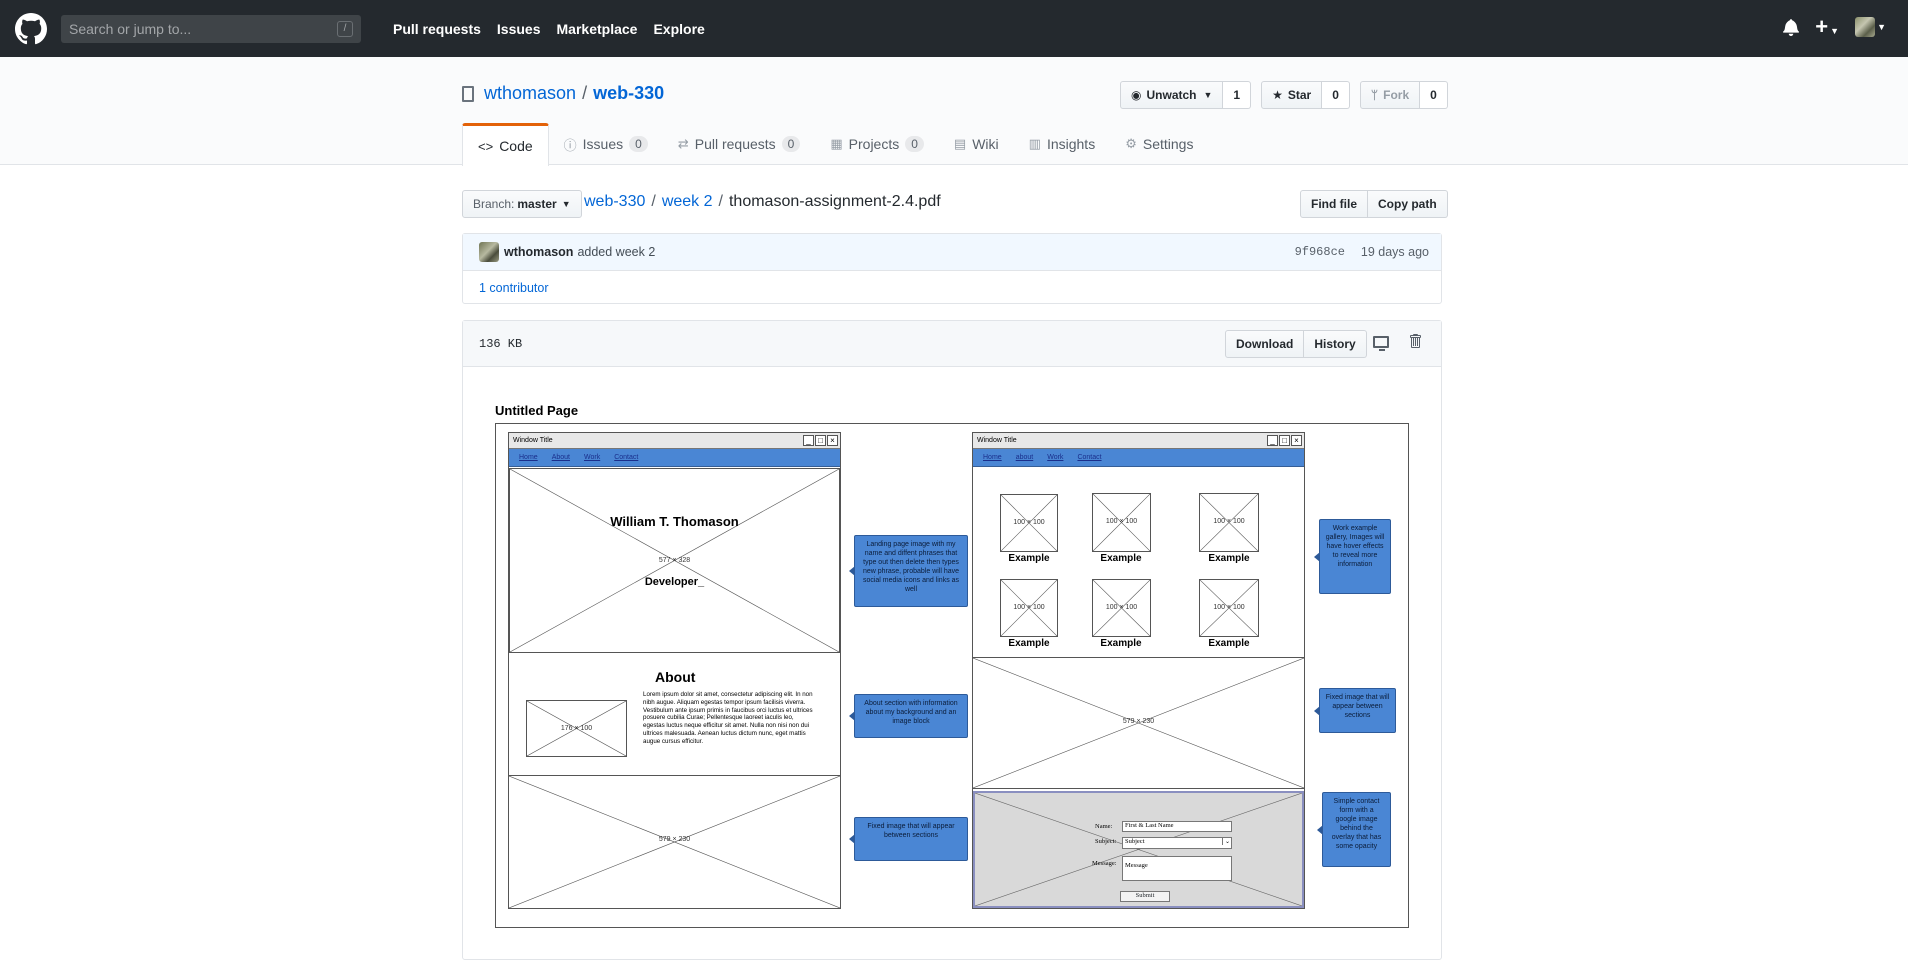  What do you see at coordinates (489, 252) in the screenshot?
I see `author-avatar` at bounding box center [489, 252].